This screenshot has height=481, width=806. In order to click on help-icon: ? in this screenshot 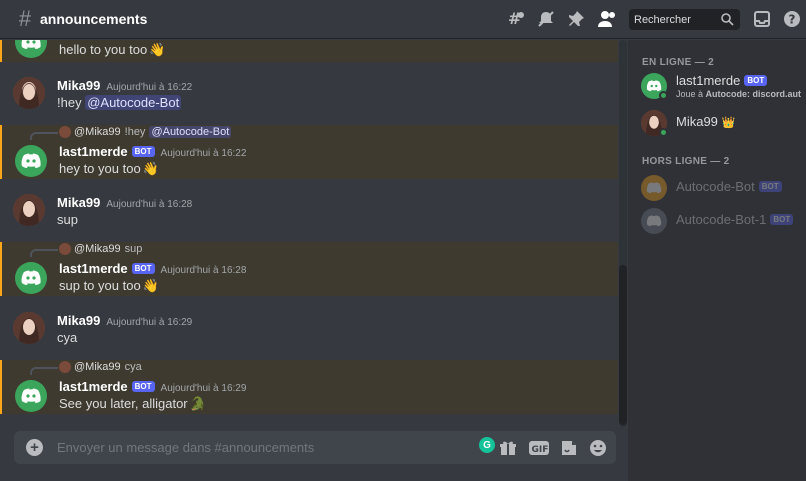, I will do `click(792, 19)`.